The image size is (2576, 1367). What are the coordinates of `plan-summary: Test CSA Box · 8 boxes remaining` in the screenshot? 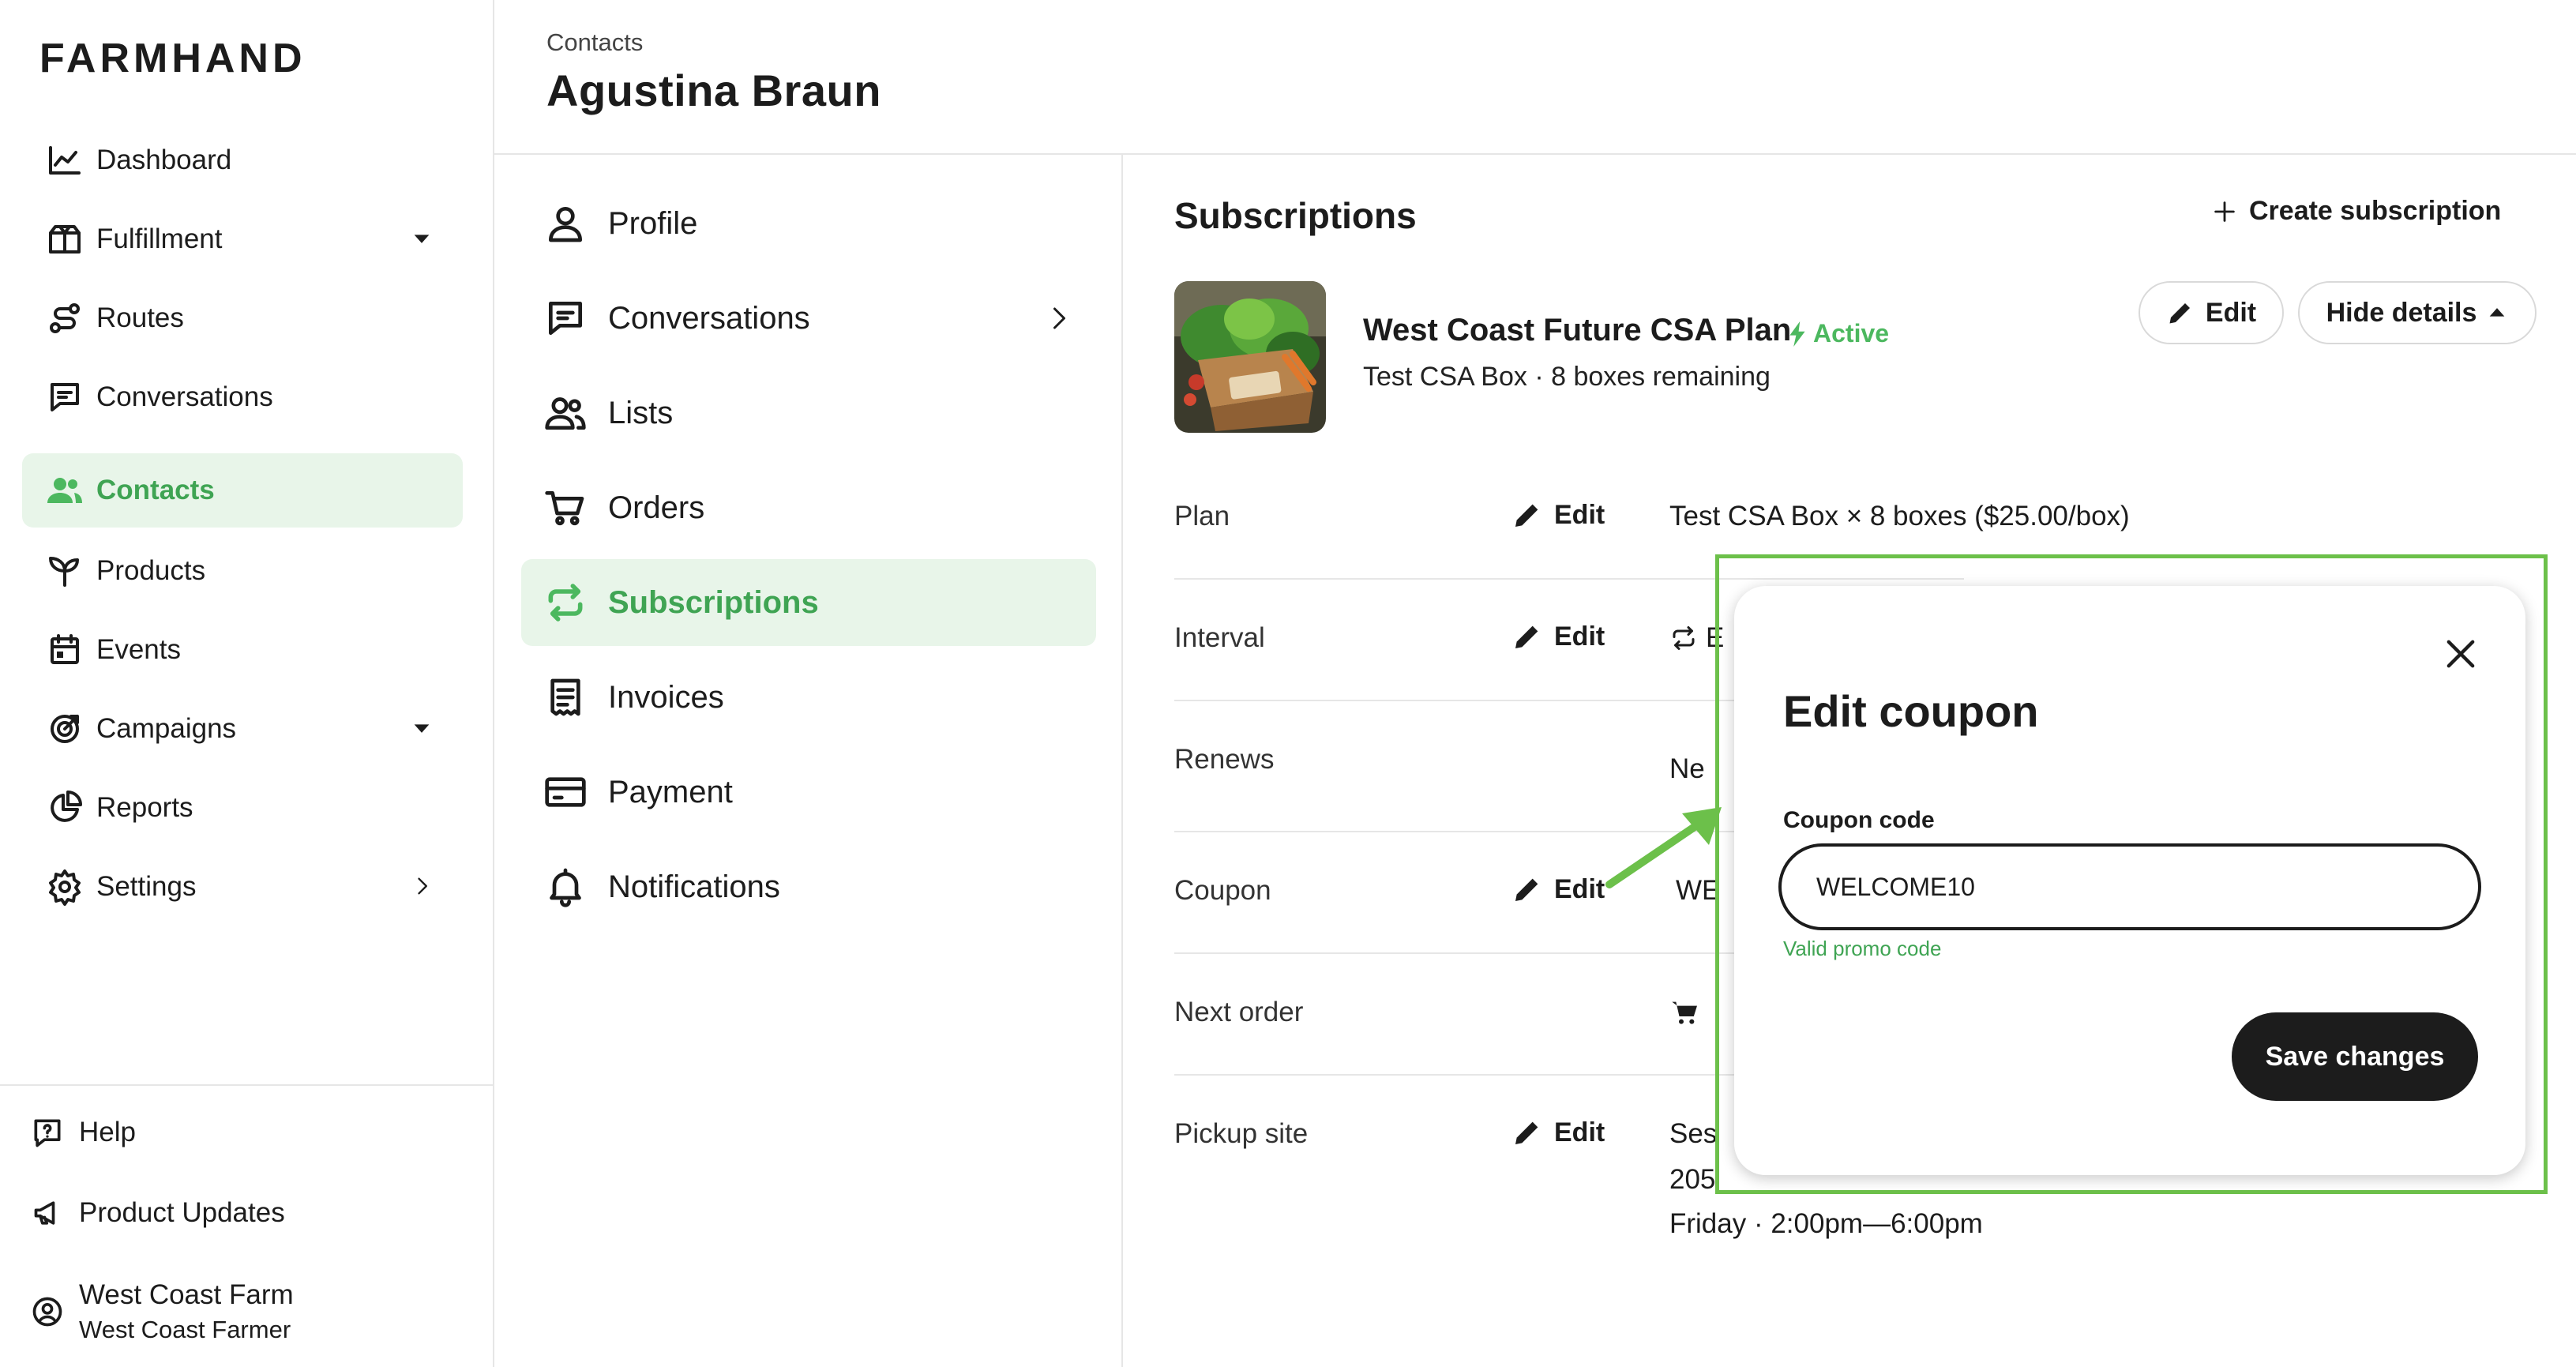 It's located at (1567, 377).